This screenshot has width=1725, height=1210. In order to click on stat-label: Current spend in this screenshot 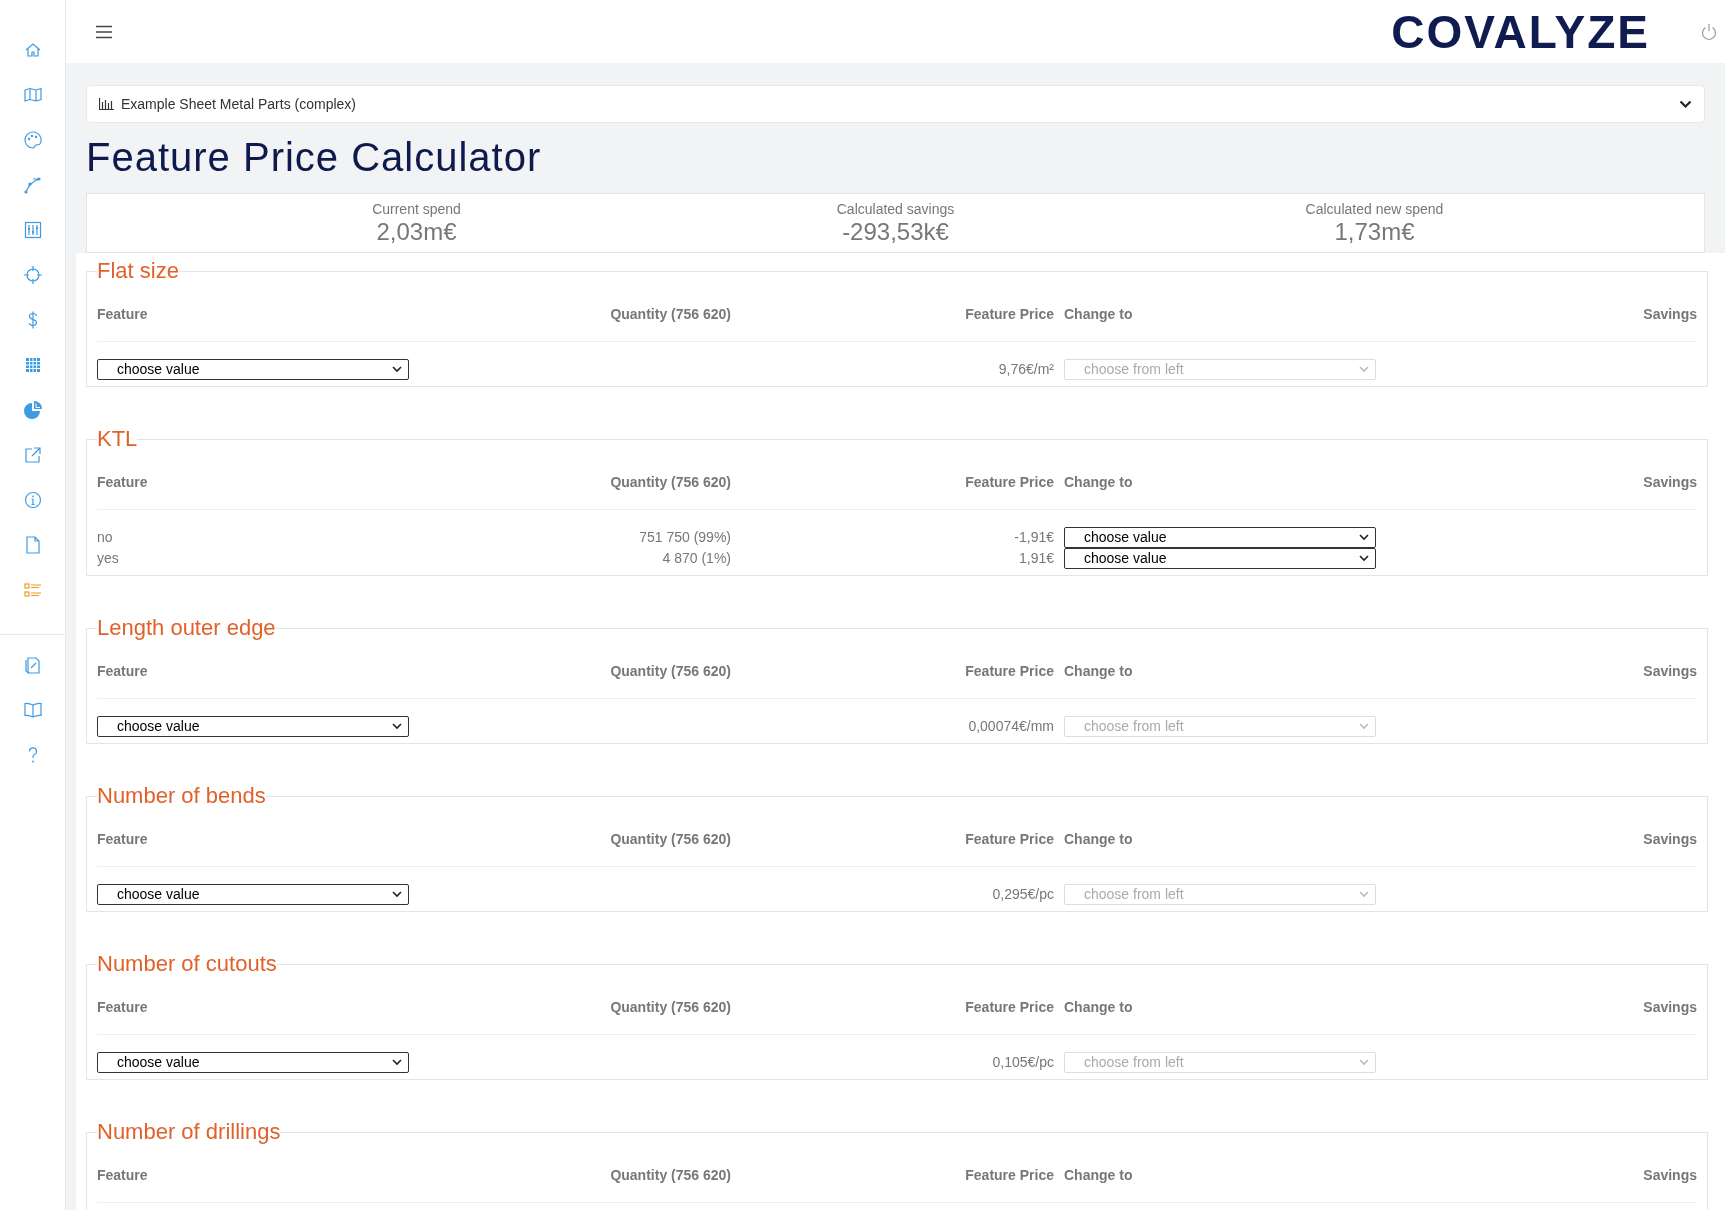, I will do `click(416, 209)`.